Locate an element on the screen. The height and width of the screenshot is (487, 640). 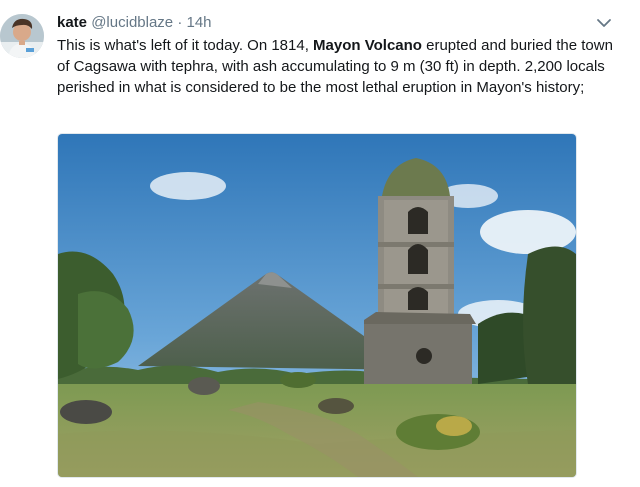
user-handle: @lucidblaze is located at coordinates (132, 22).